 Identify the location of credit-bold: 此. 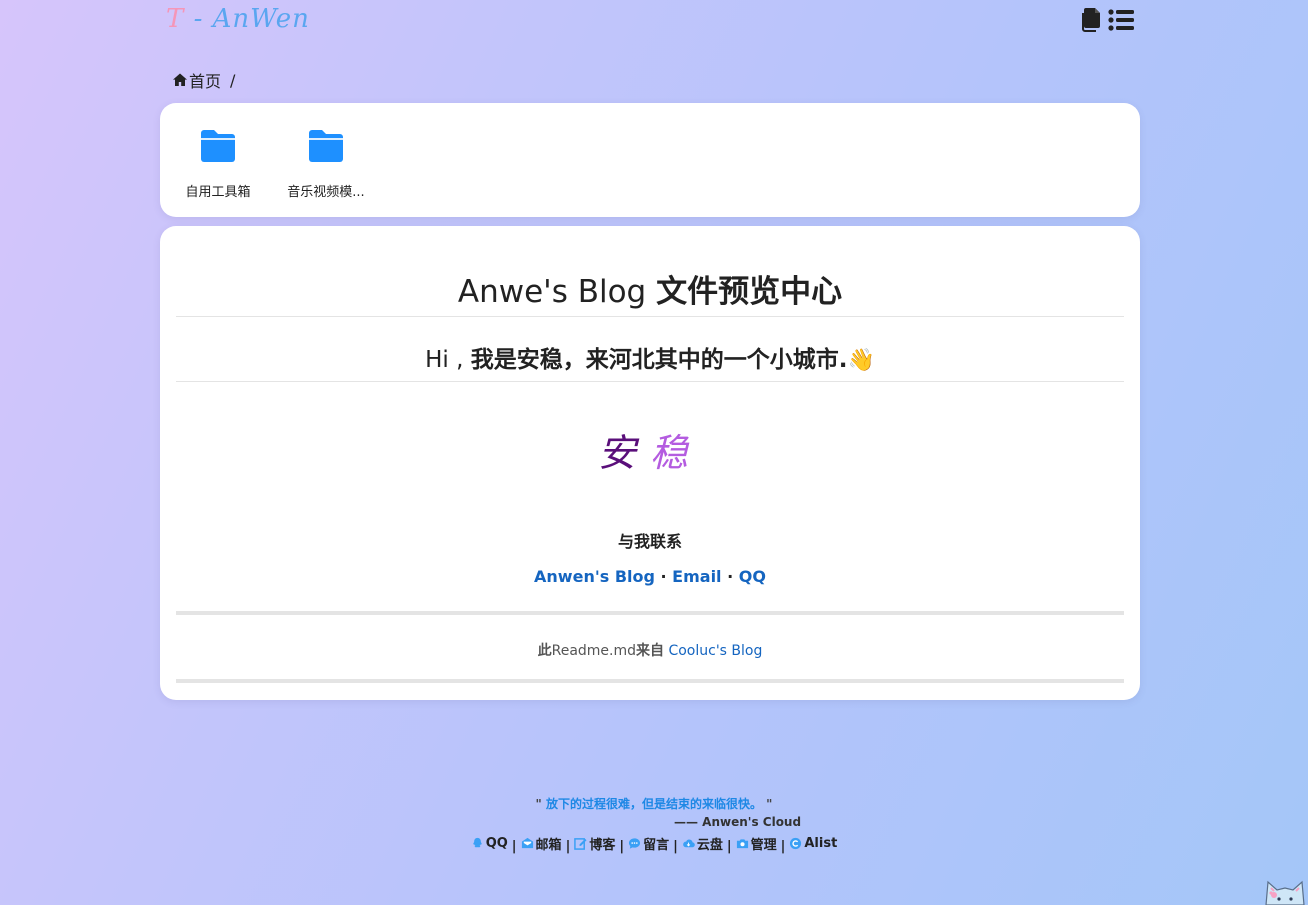
(544, 651).